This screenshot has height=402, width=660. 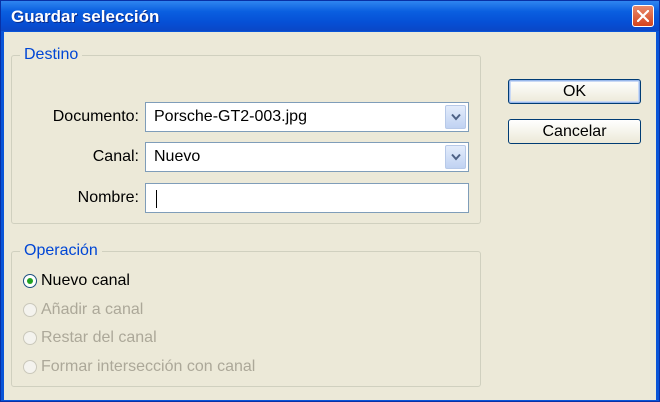 I want to click on radio-label: Restar del canal, so click(x=99, y=337).